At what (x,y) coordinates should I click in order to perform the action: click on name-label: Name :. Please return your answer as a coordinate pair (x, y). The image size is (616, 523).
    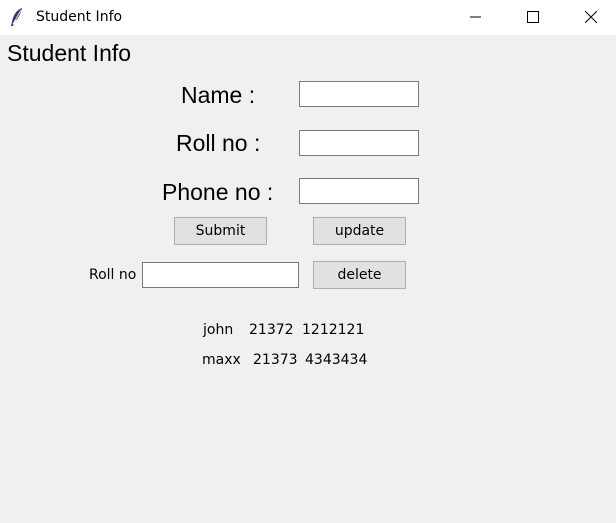
    Looking at the image, I should click on (218, 95).